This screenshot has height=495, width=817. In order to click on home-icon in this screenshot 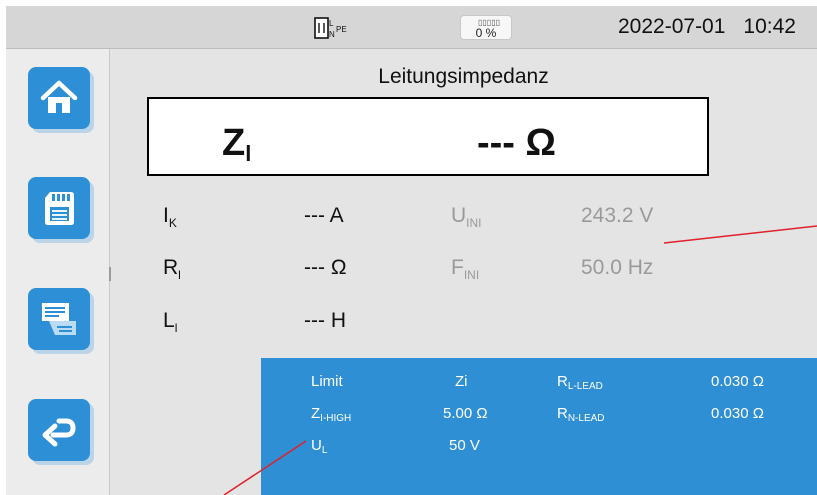, I will do `click(59, 96)`.